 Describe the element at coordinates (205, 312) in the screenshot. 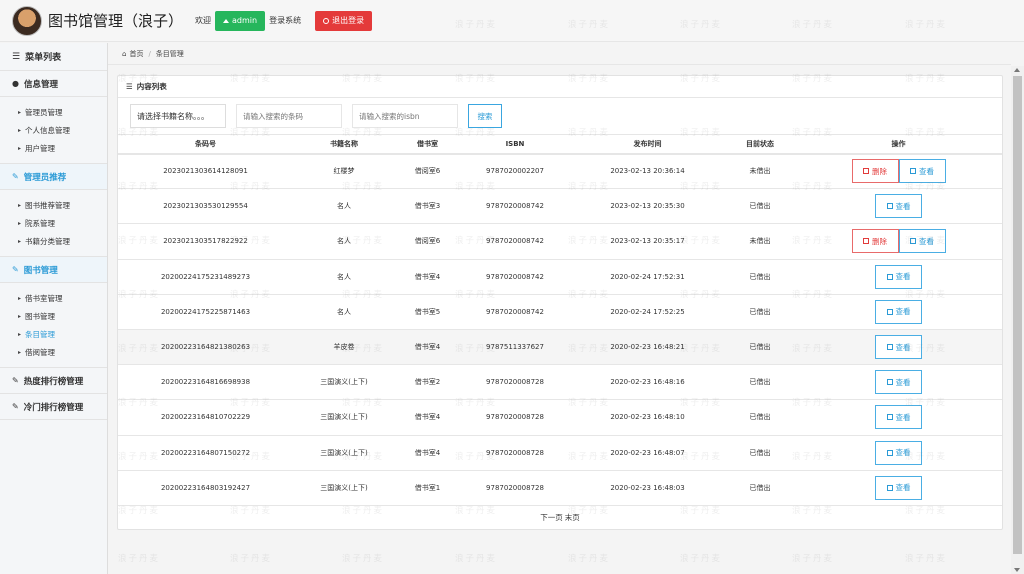

I see `cell-barcode: 20200224175225871​463` at that location.